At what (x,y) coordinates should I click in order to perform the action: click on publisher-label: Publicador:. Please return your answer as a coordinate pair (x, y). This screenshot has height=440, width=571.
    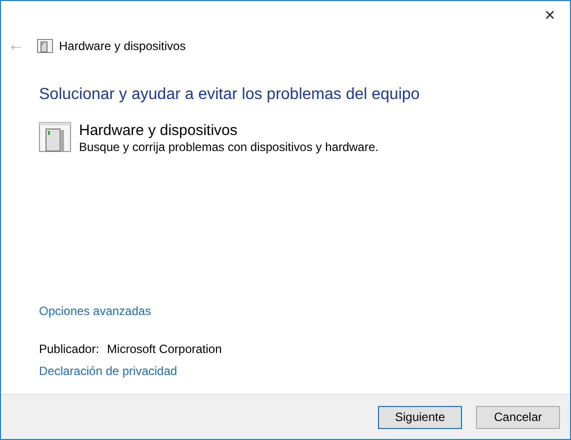
    Looking at the image, I should click on (69, 349).